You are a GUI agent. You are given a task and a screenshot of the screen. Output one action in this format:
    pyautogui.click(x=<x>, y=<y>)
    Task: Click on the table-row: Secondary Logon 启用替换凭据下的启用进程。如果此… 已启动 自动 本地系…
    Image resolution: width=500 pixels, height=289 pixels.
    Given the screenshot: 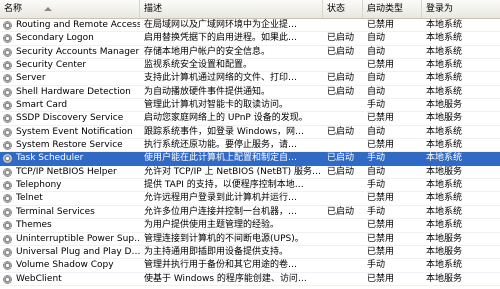 What is the action you would take?
    pyautogui.click(x=250, y=39)
    